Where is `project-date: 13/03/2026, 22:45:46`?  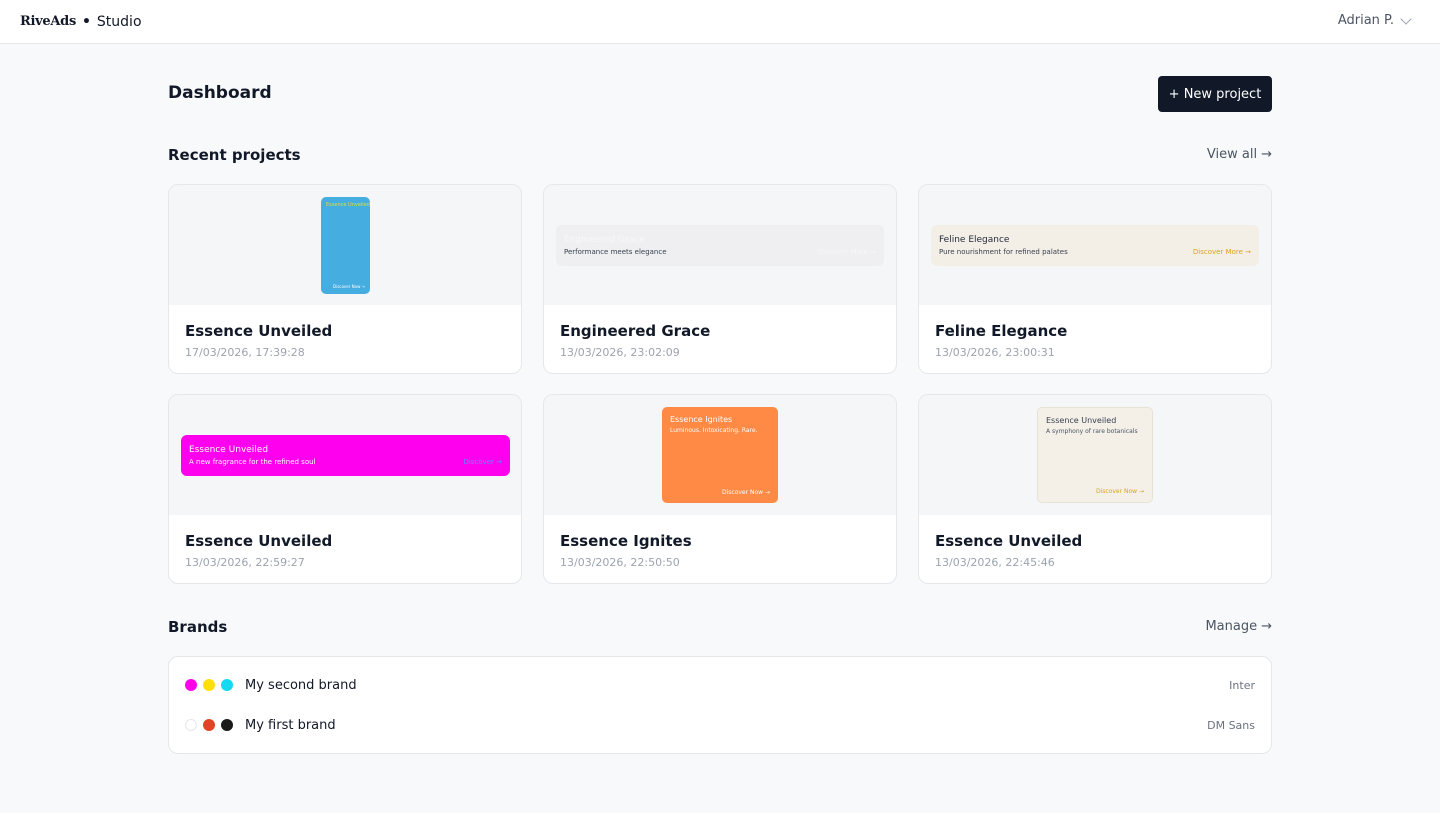
project-date: 13/03/2026, 22:45:46 is located at coordinates (995, 562).